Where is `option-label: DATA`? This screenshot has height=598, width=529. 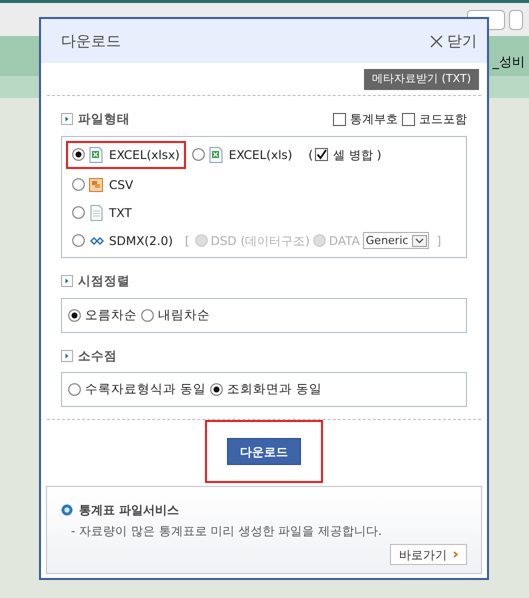 option-label: DATA is located at coordinates (344, 241).